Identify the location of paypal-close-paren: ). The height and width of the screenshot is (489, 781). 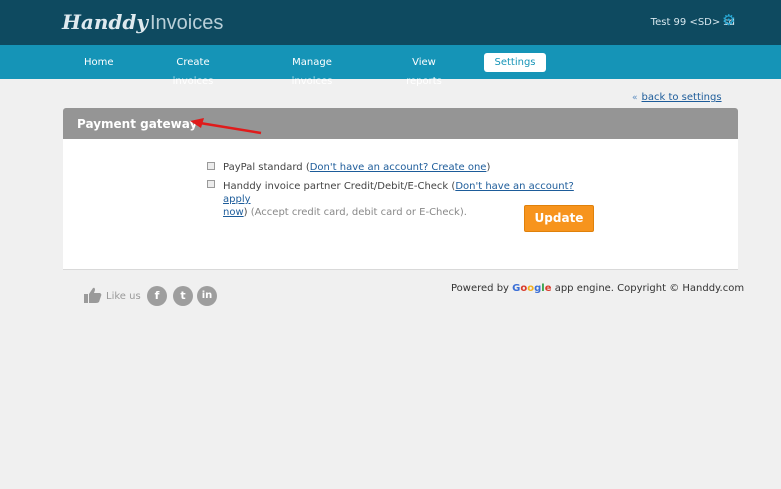
(488, 167).